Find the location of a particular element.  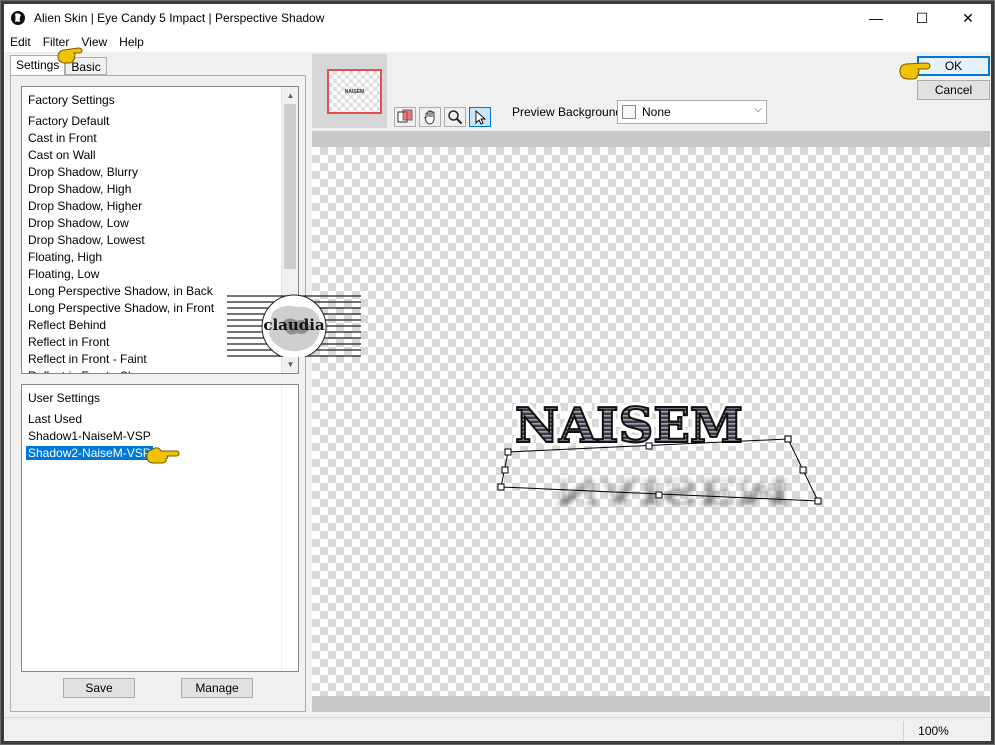

arrow-pointer-icon is located at coordinates (480, 117).